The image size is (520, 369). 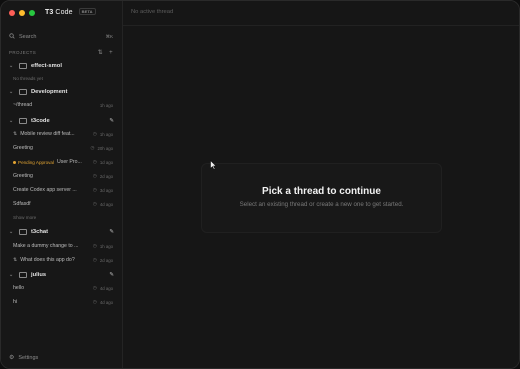 What do you see at coordinates (39, 275) in the screenshot?
I see `project-name: julius` at bounding box center [39, 275].